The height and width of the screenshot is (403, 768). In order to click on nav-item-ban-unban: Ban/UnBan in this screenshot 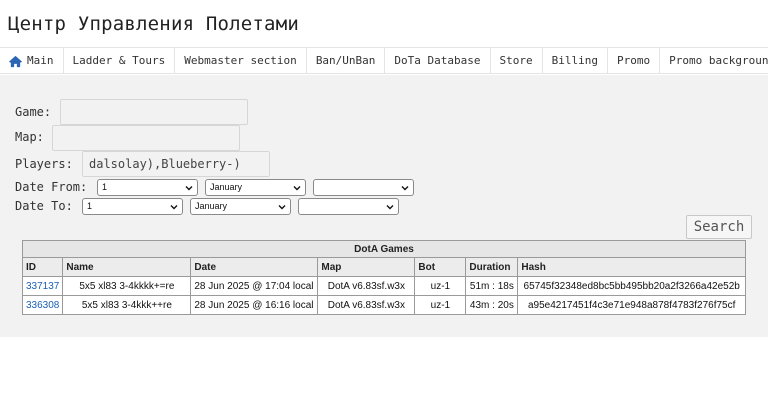, I will do `click(346, 61)`.